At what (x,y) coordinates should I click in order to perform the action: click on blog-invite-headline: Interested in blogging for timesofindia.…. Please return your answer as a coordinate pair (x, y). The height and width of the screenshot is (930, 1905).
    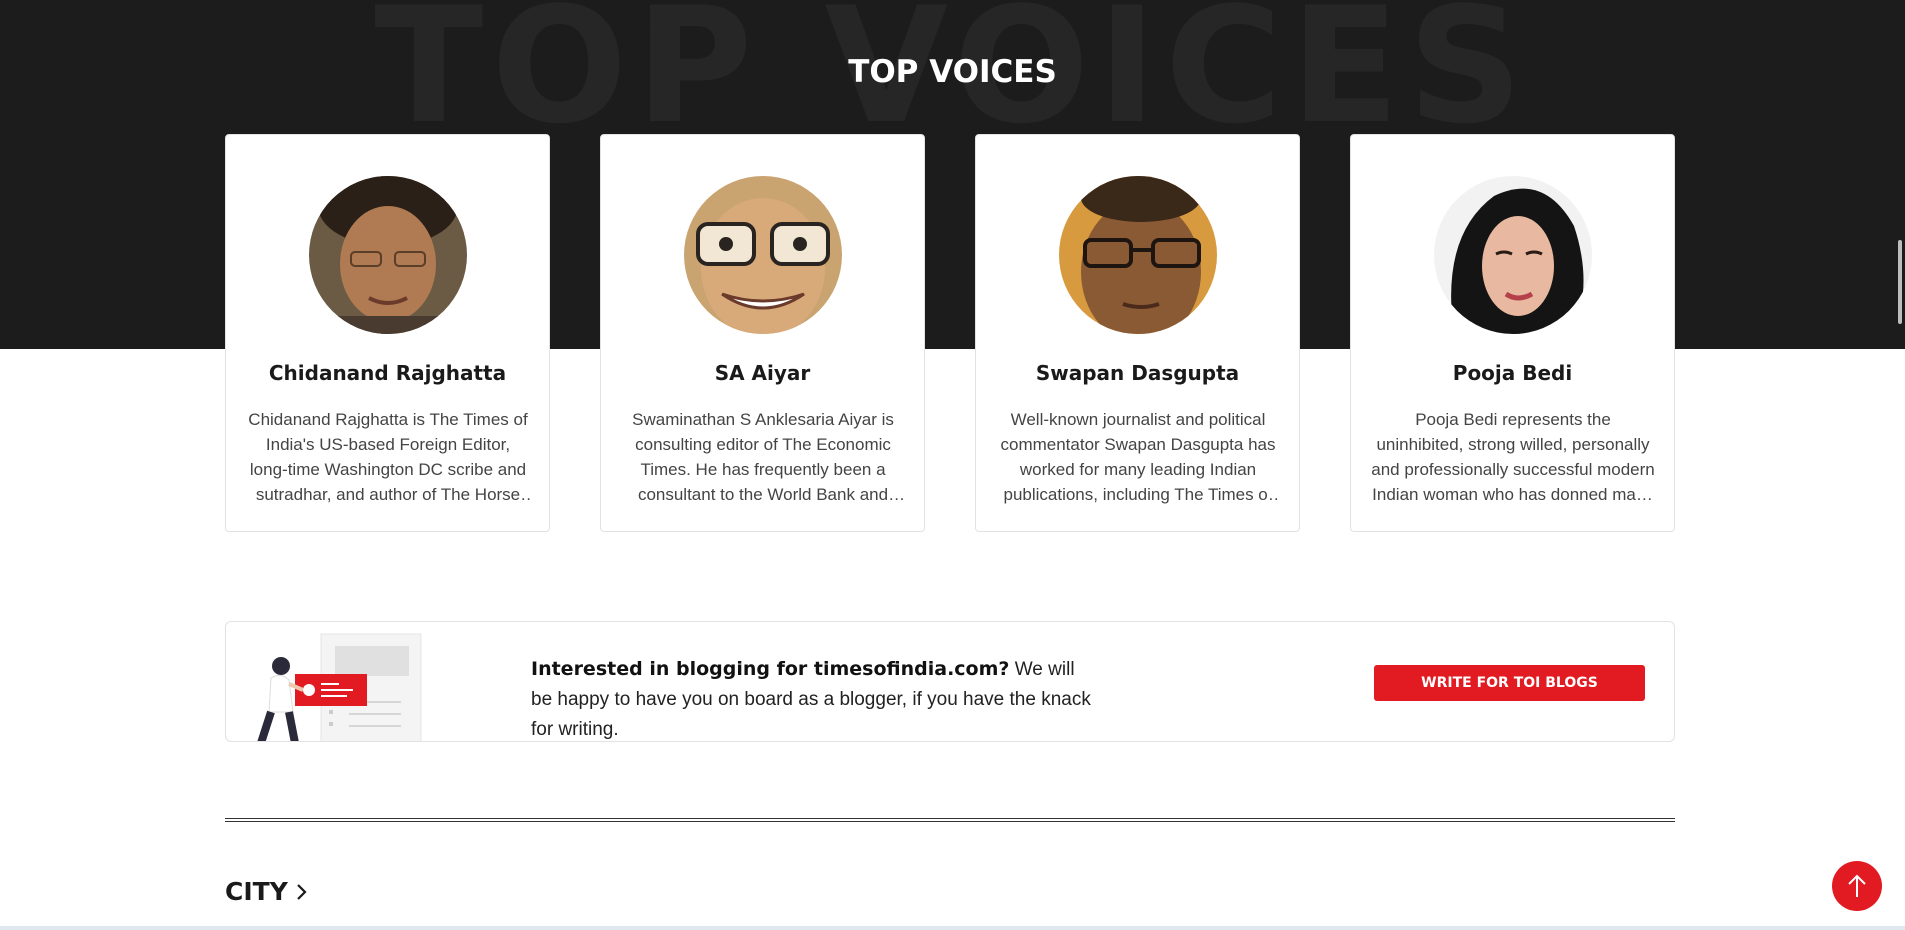
    Looking at the image, I should click on (770, 669).